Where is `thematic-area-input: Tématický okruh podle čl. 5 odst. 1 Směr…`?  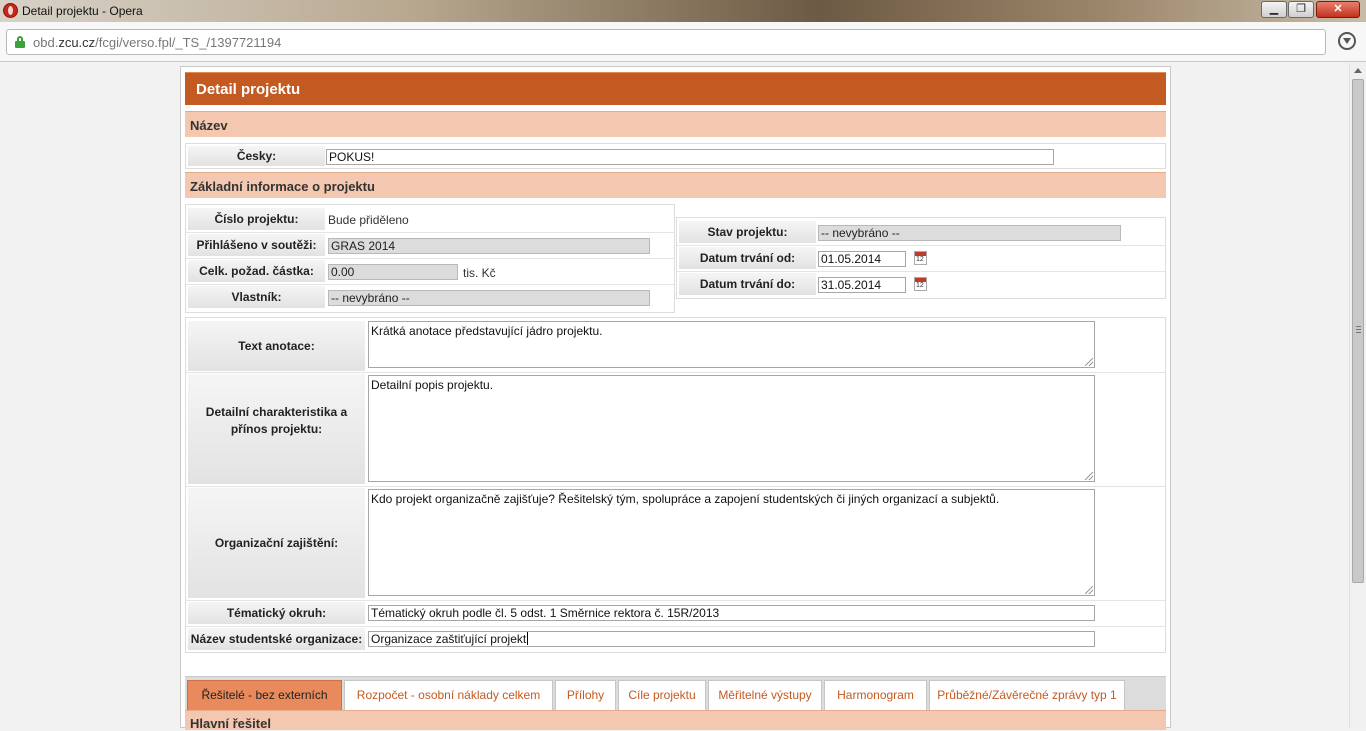 thematic-area-input: Tématický okruh podle čl. 5 odst. 1 Směr… is located at coordinates (731, 613).